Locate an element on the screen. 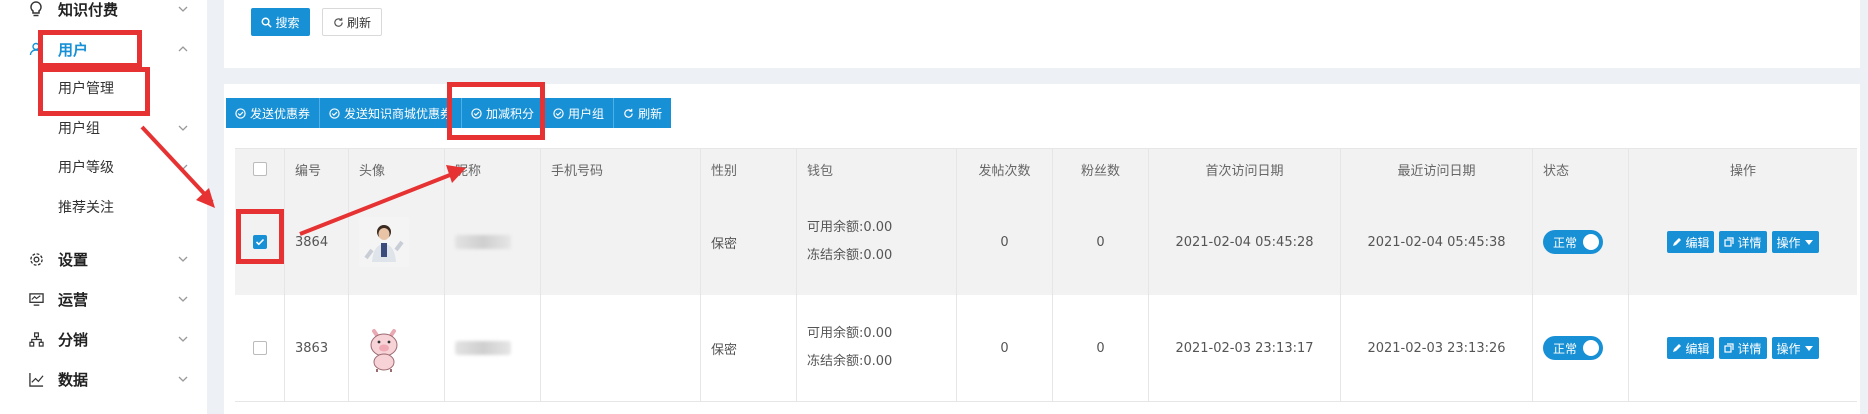 Image resolution: width=1868 pixels, height=414 pixels. column-header: 手机号码 is located at coordinates (621, 169).